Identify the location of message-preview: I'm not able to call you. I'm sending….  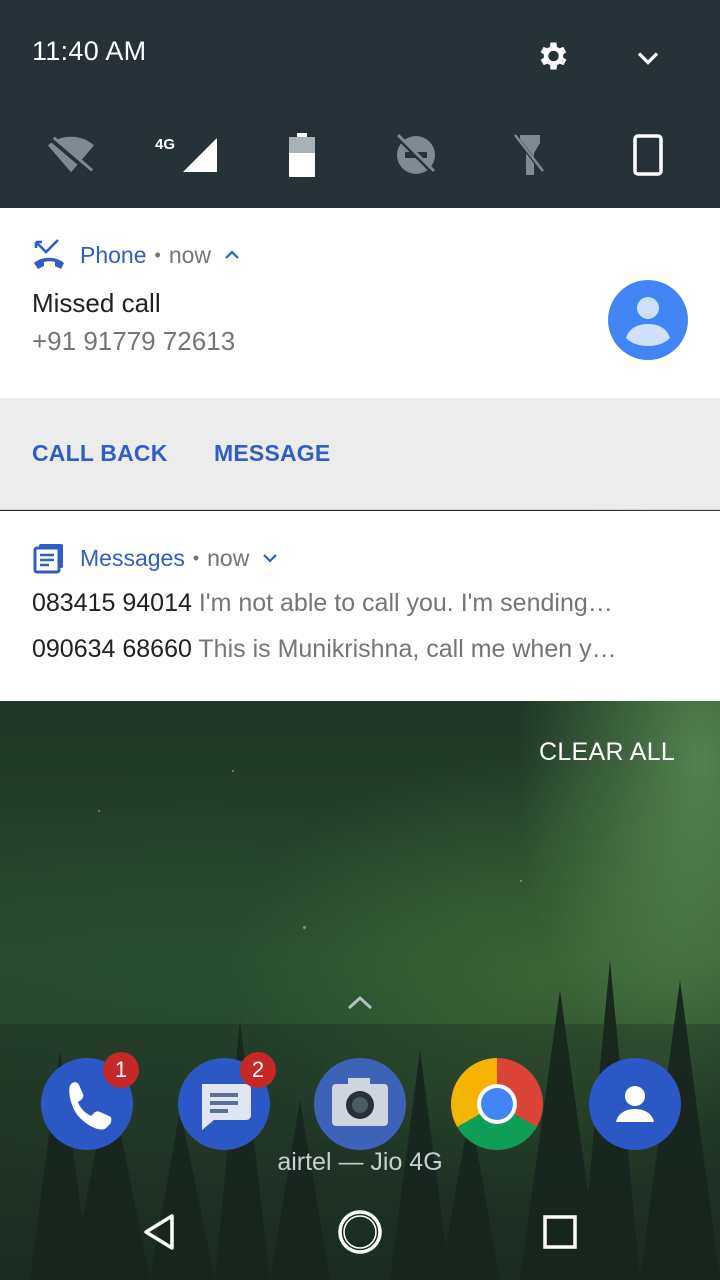
(405, 603).